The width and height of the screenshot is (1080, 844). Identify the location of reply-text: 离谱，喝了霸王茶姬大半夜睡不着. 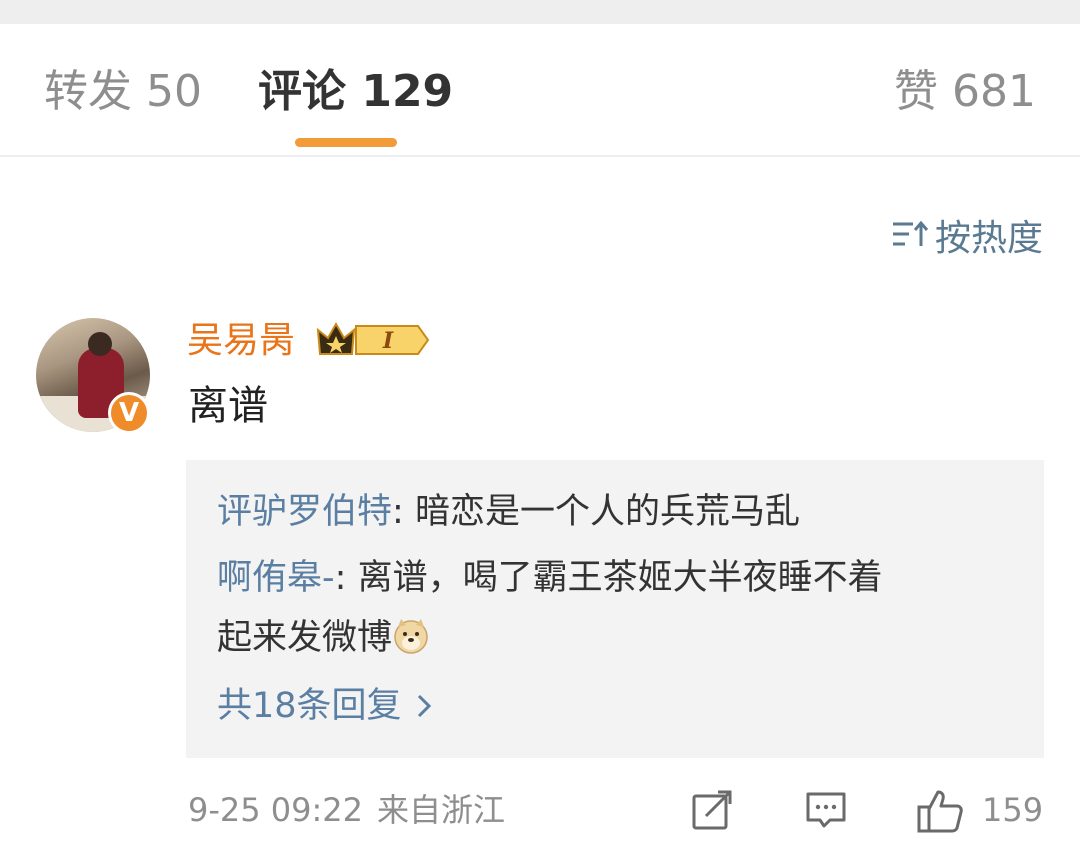
(620, 578).